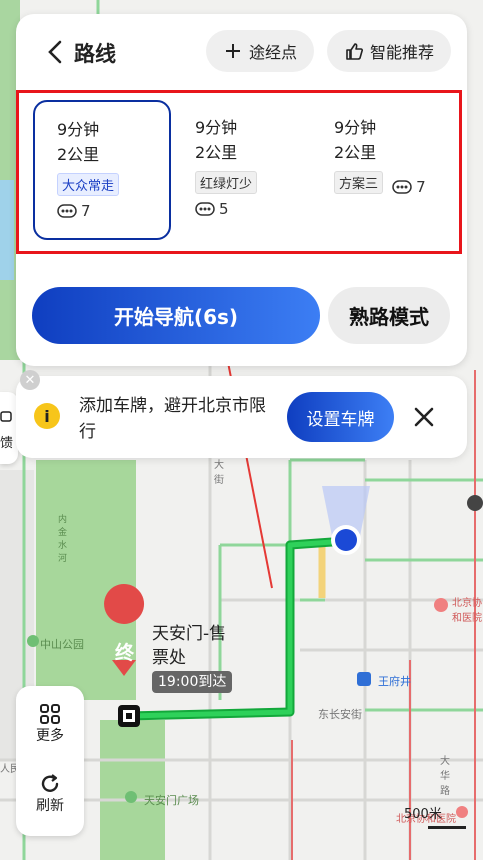  I want to click on page-title: 路线, so click(95, 54).